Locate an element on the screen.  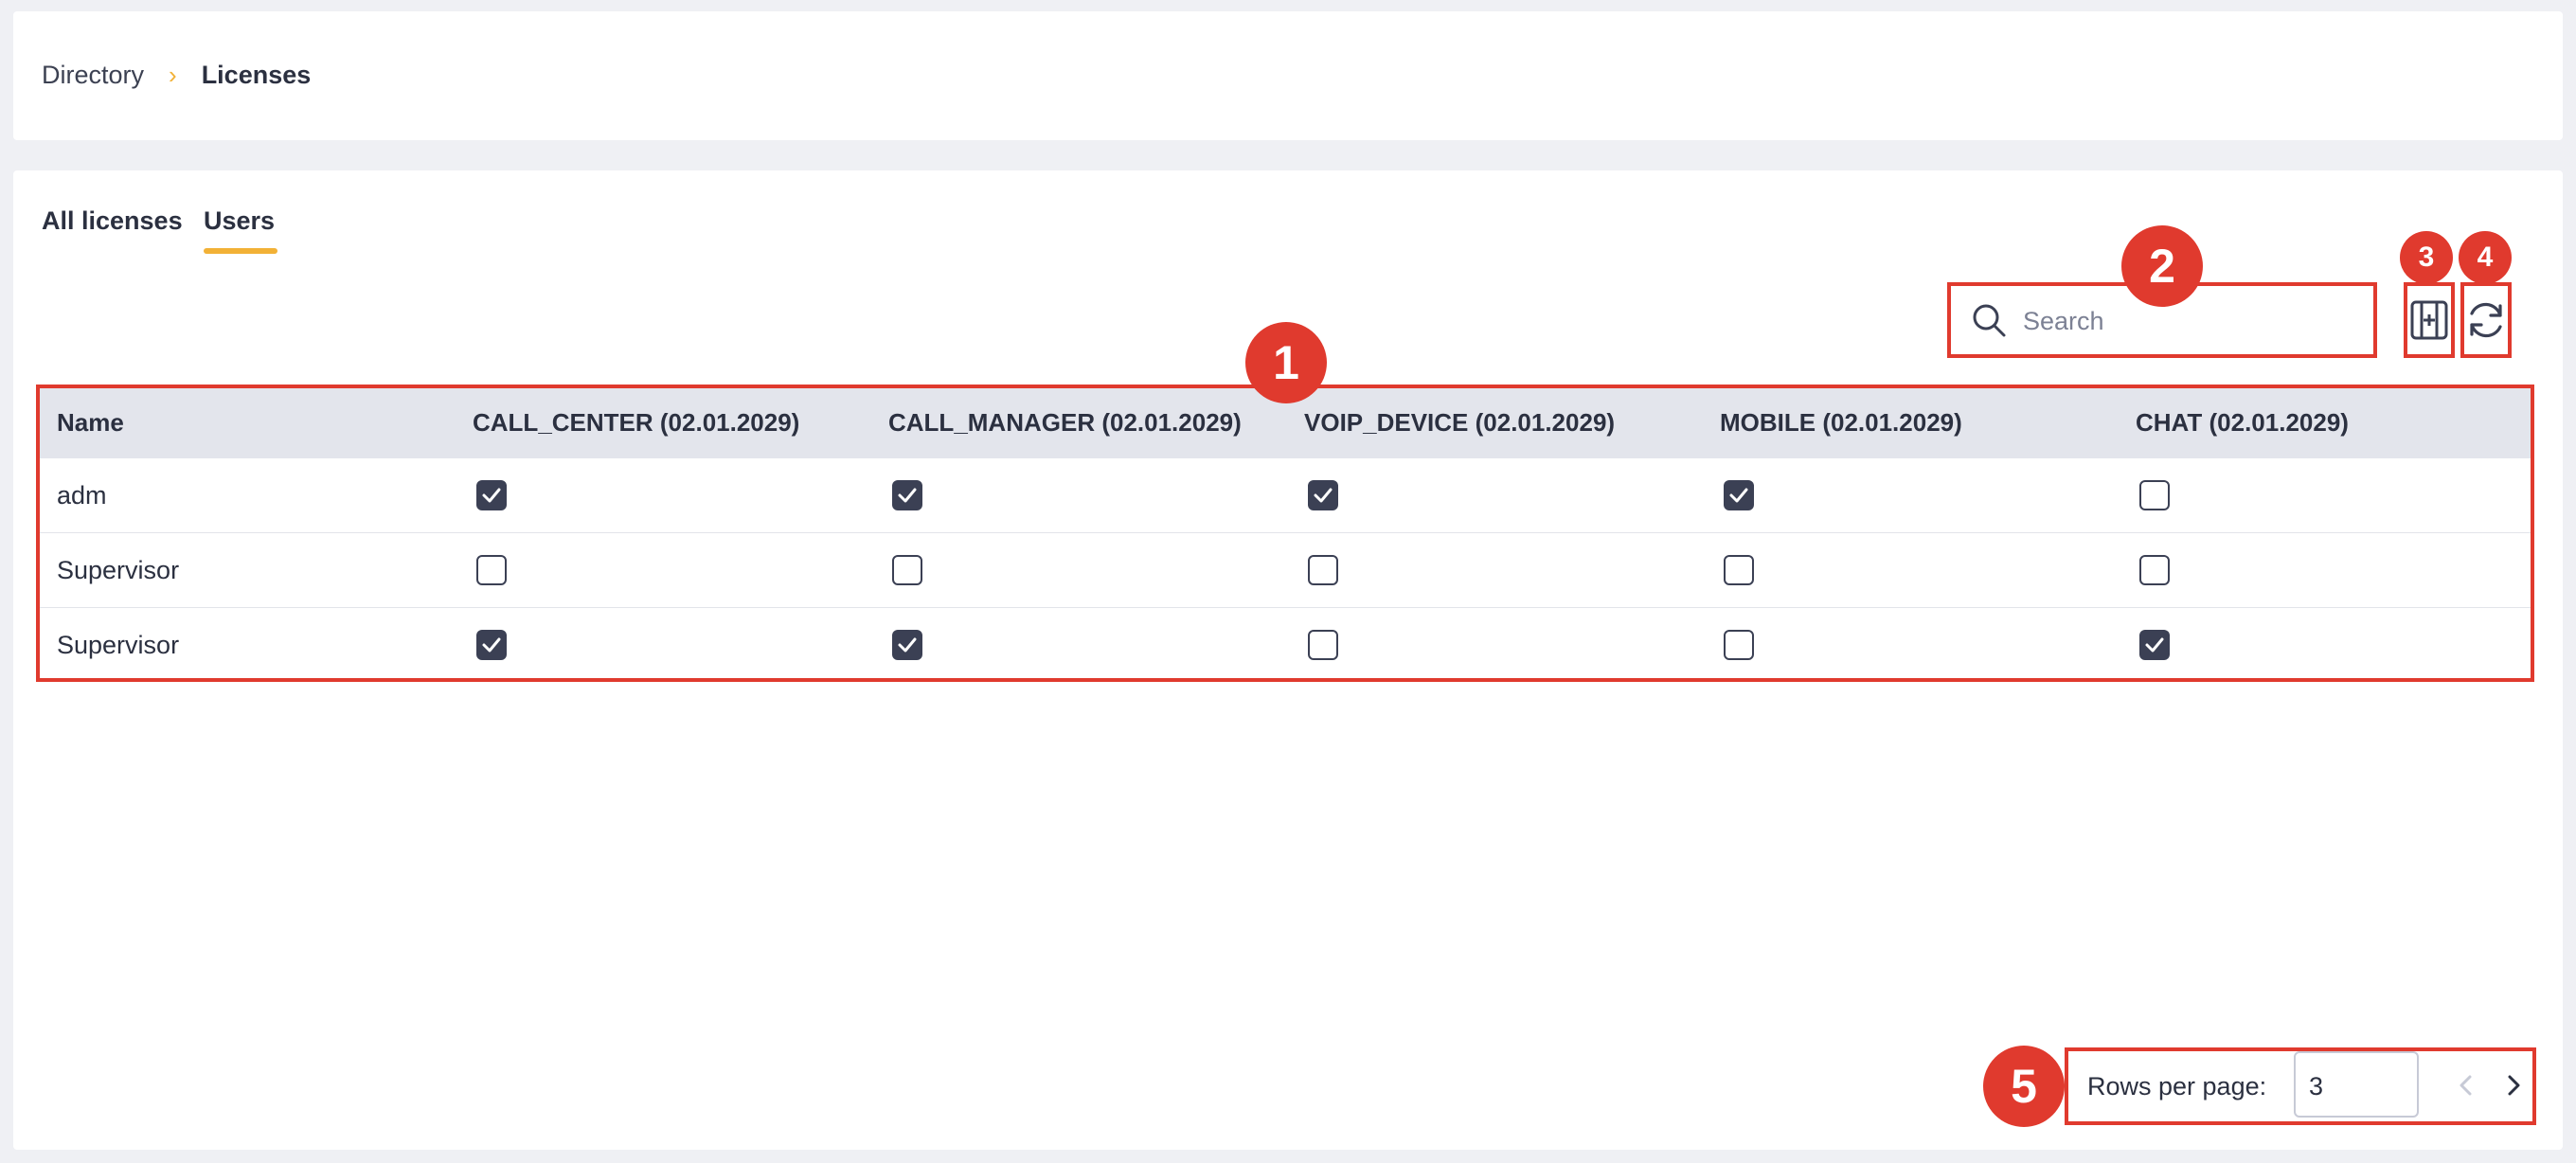
chevron-right-icon is located at coordinates (2514, 1085).